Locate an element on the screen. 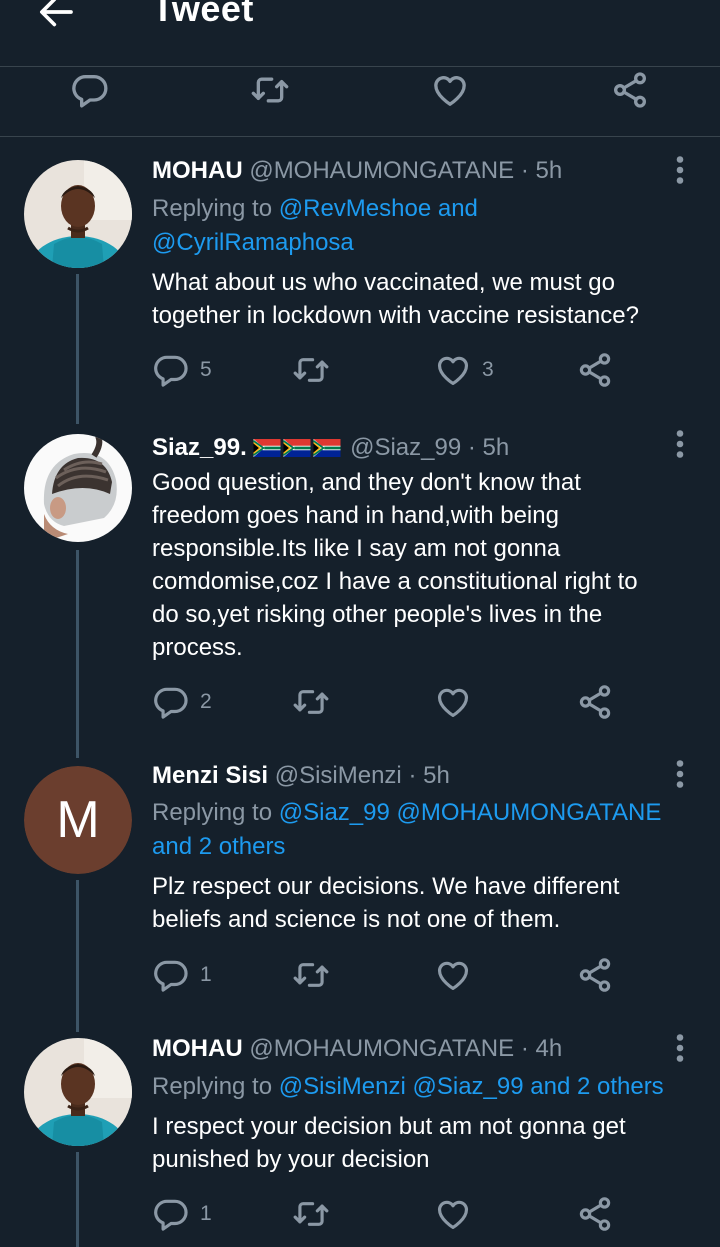 The height and width of the screenshot is (1247, 720). main-tweet-action-bar is located at coordinates (360, 101).